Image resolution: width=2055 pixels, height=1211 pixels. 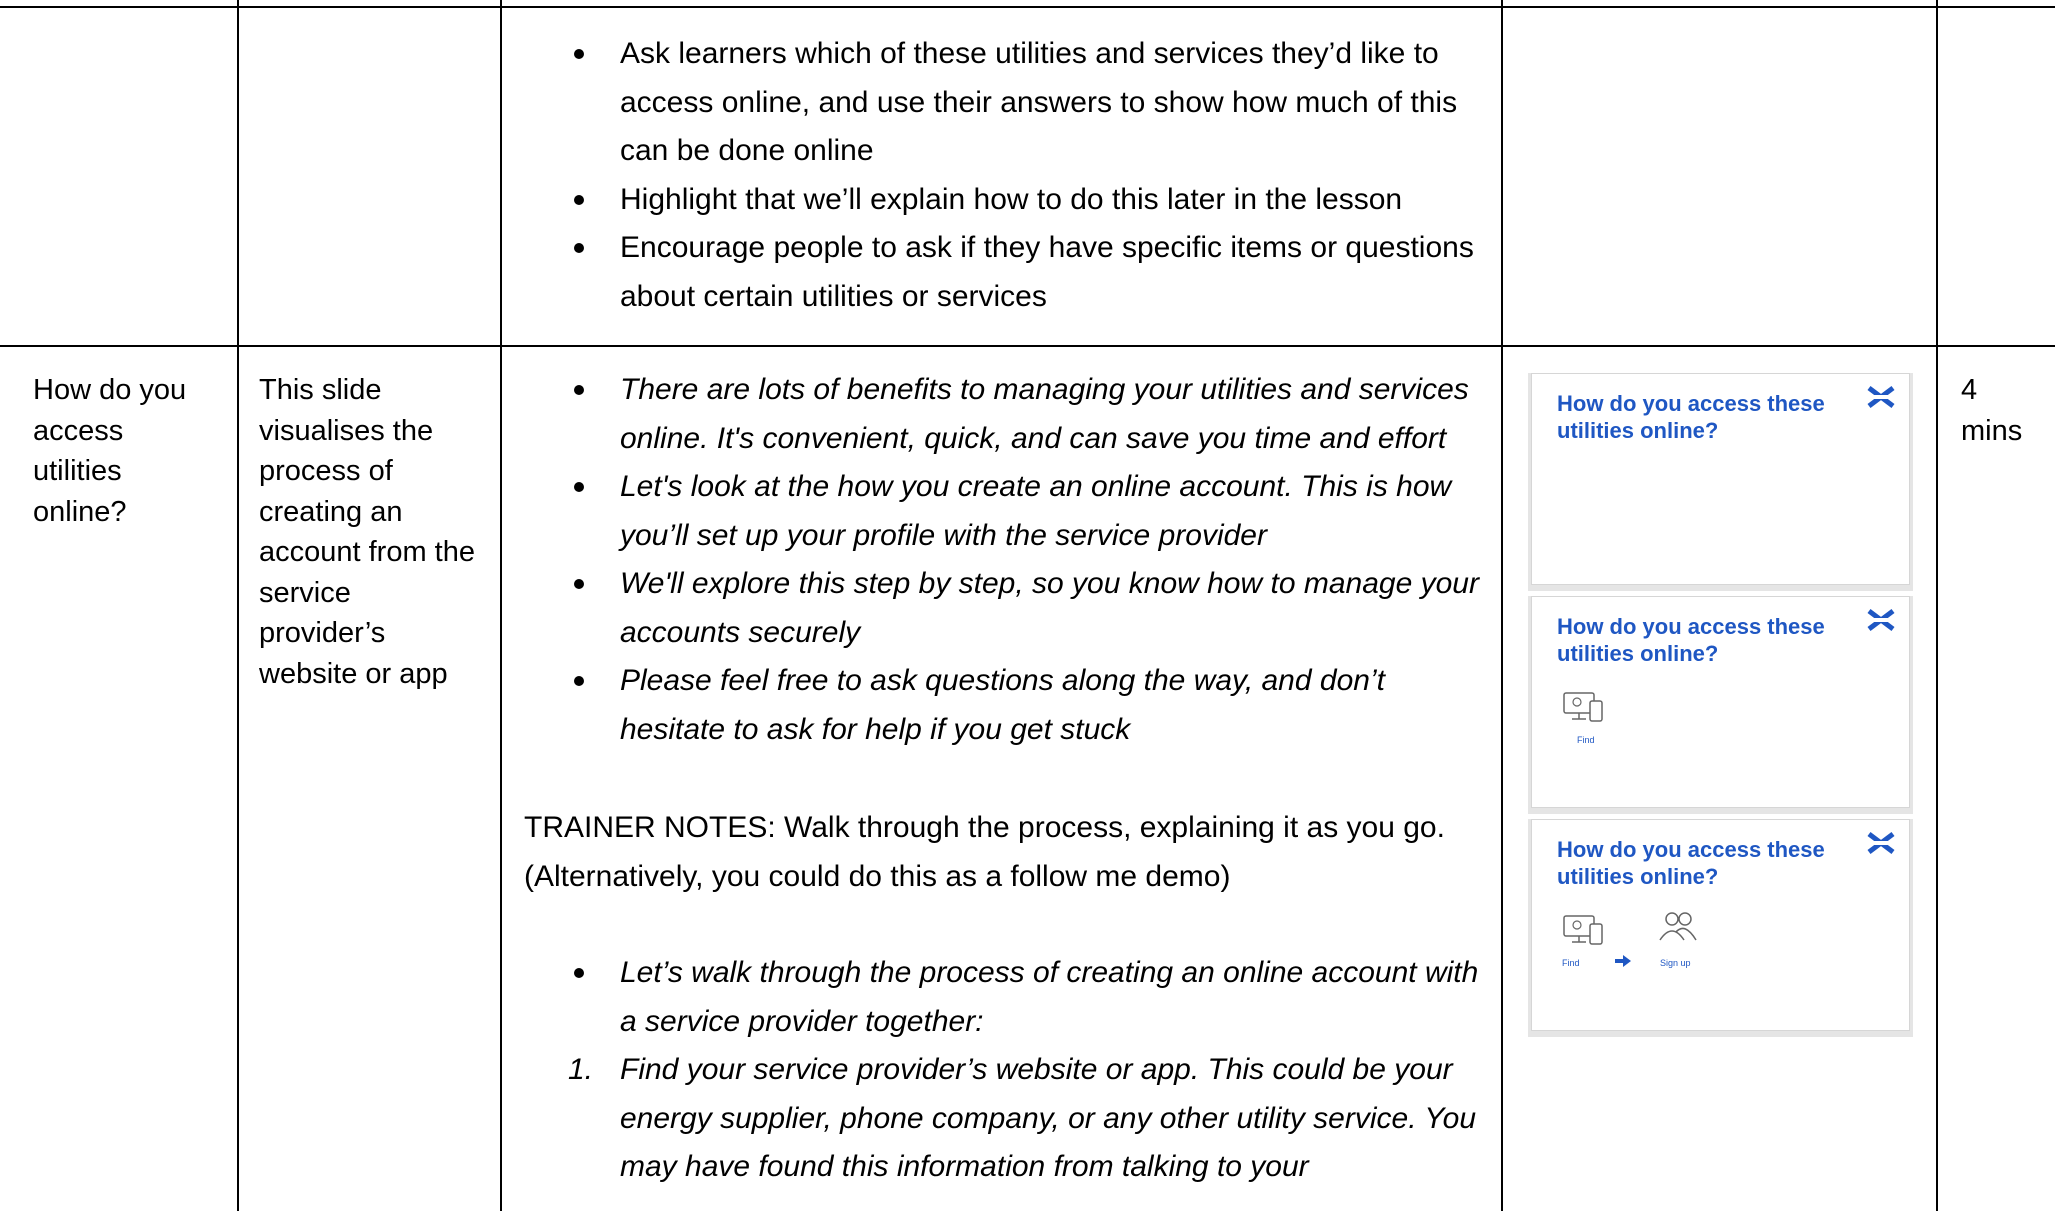 What do you see at coordinates (1678, 926) in the screenshot?
I see `people-icon` at bounding box center [1678, 926].